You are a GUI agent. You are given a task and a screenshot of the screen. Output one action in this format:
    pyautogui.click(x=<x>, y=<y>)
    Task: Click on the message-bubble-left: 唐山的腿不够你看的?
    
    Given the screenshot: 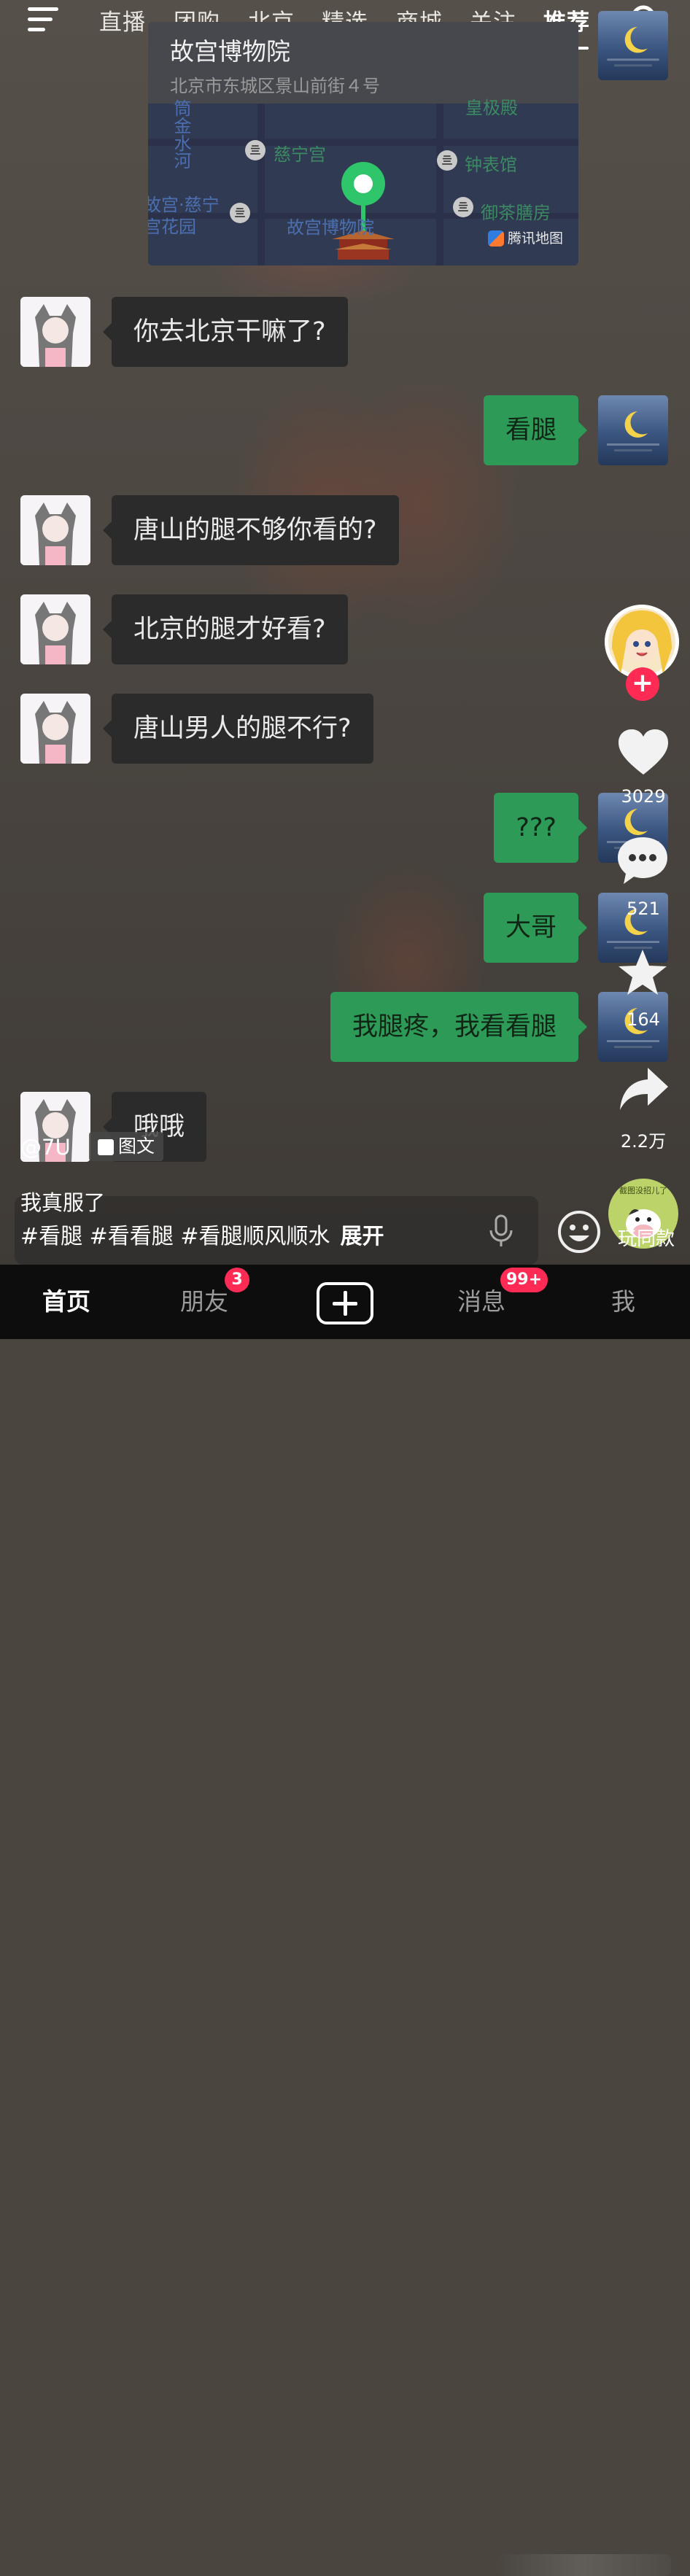 What is the action you would take?
    pyautogui.click(x=251, y=530)
    